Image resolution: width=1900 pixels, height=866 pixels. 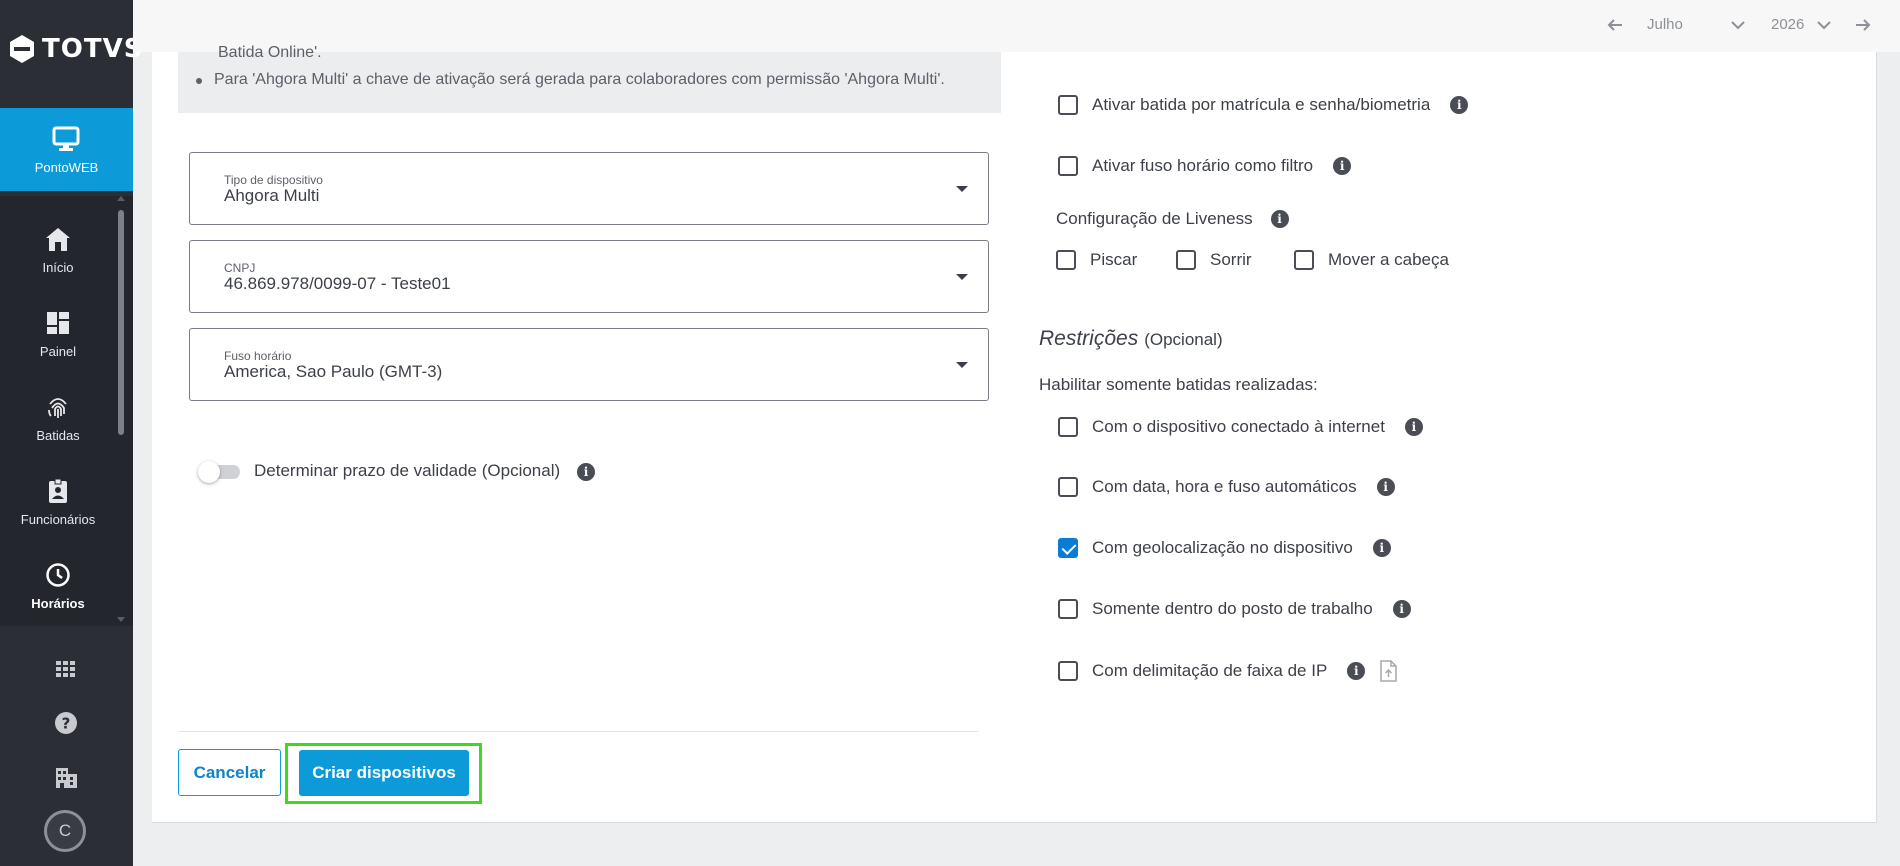 What do you see at coordinates (578, 731) in the screenshot?
I see `actions-divider` at bounding box center [578, 731].